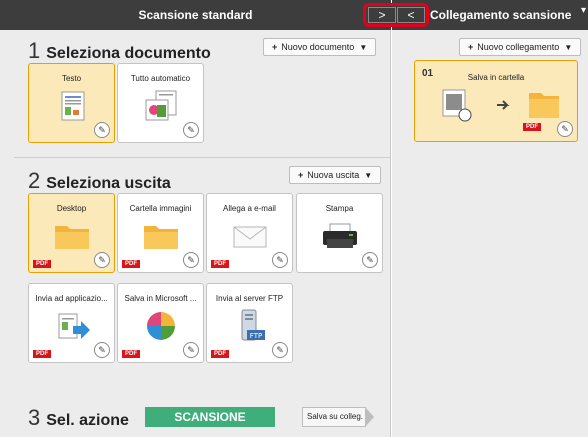 The width and height of the screenshot is (588, 437). I want to click on section-number: 1, so click(34, 50).